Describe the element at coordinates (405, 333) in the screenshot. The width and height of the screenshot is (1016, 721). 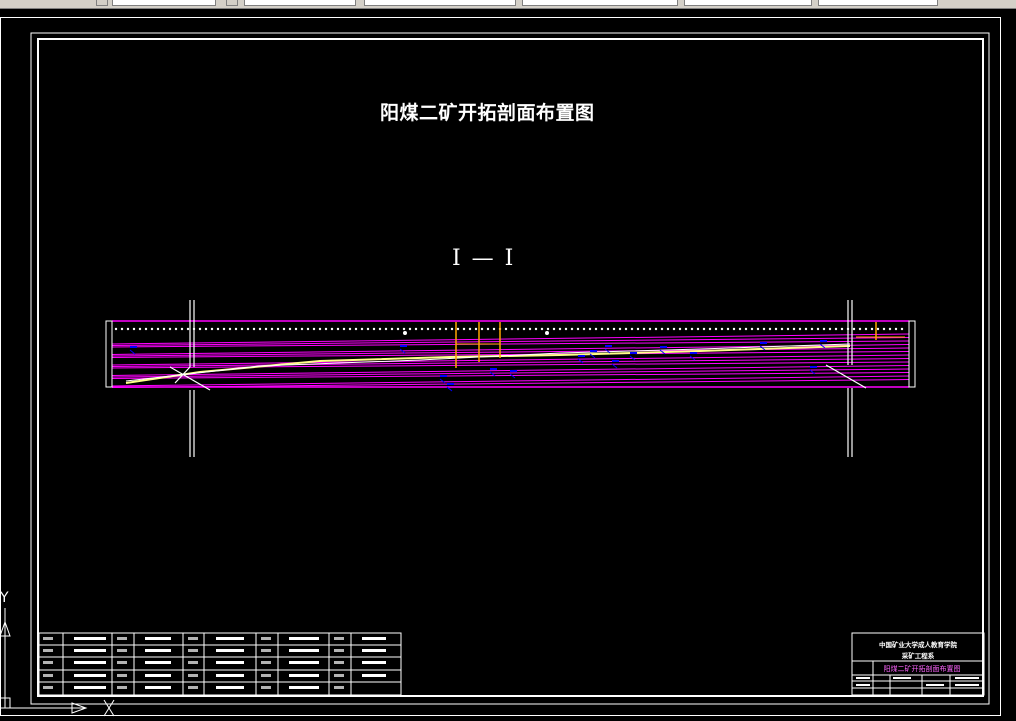
I see `point-marker` at that location.